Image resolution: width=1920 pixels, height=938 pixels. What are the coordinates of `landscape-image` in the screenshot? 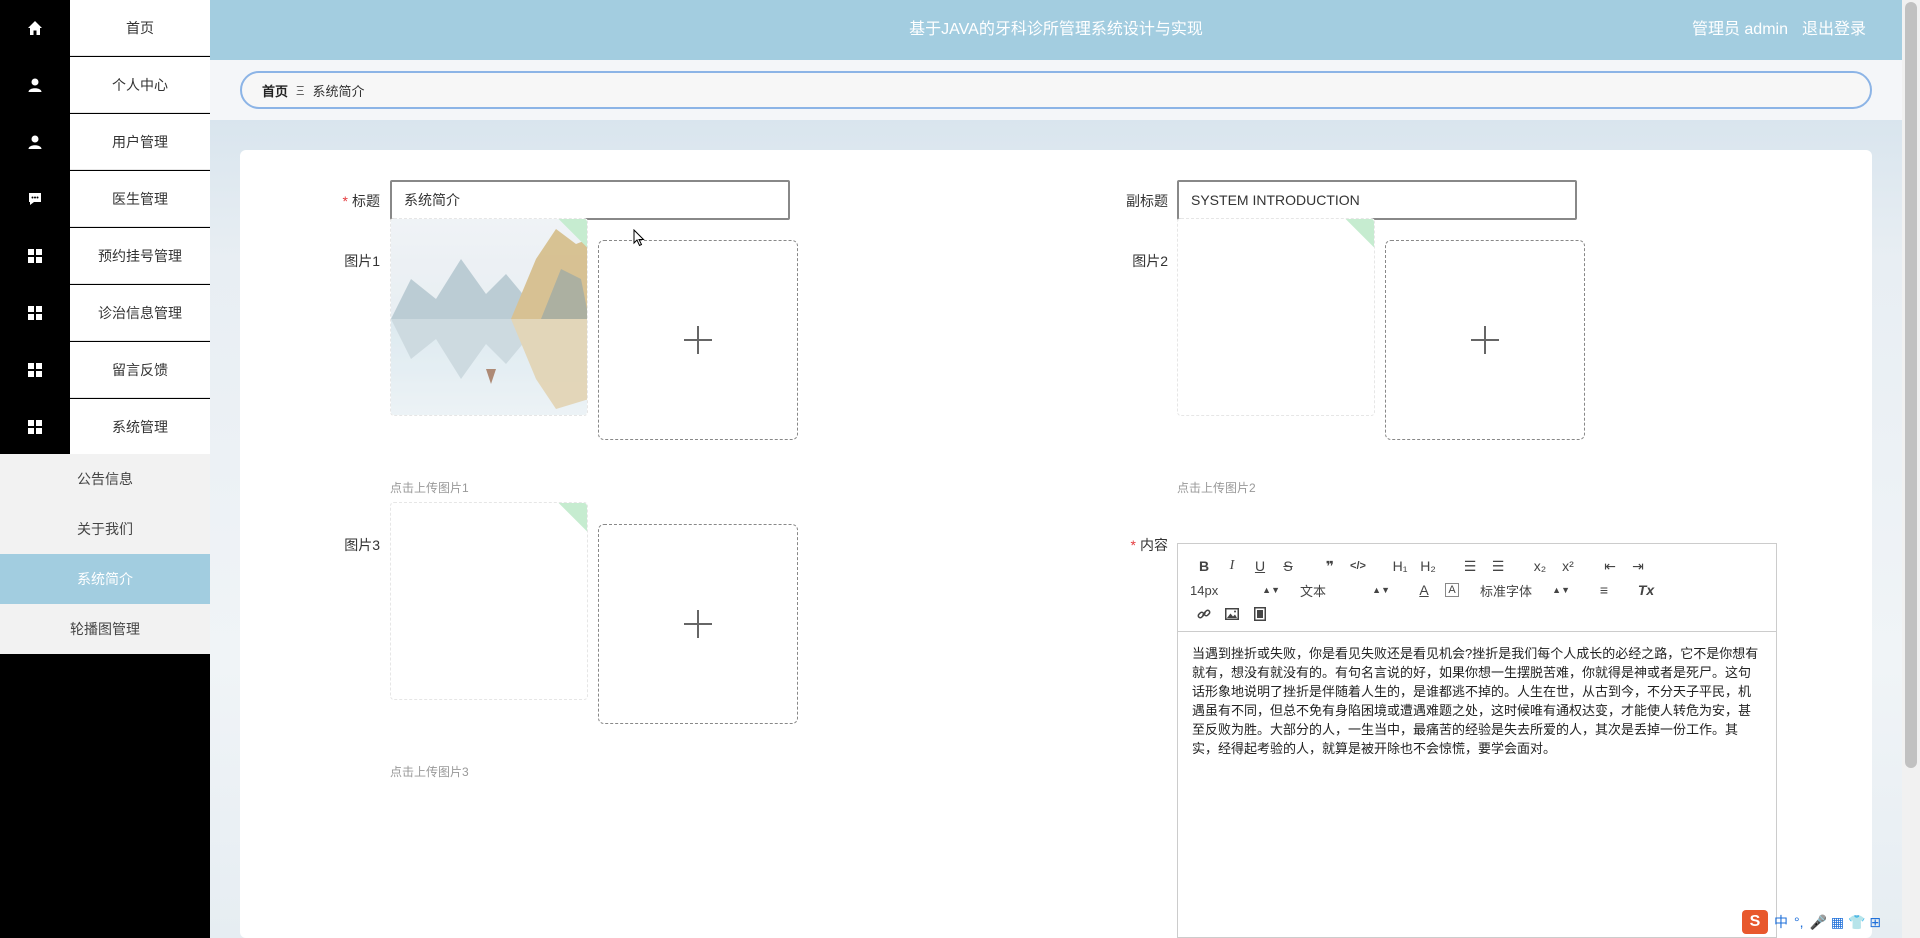 It's located at (489, 317).